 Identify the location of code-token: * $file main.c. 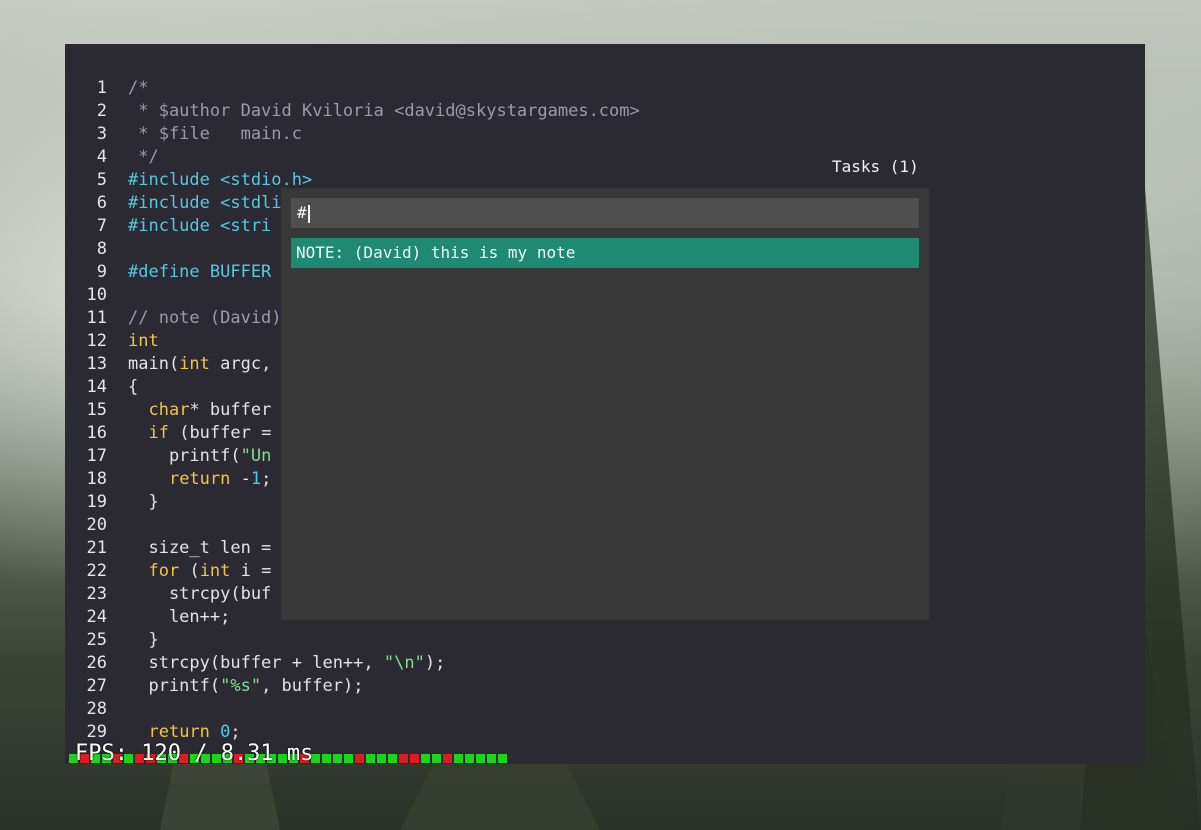
(215, 134).